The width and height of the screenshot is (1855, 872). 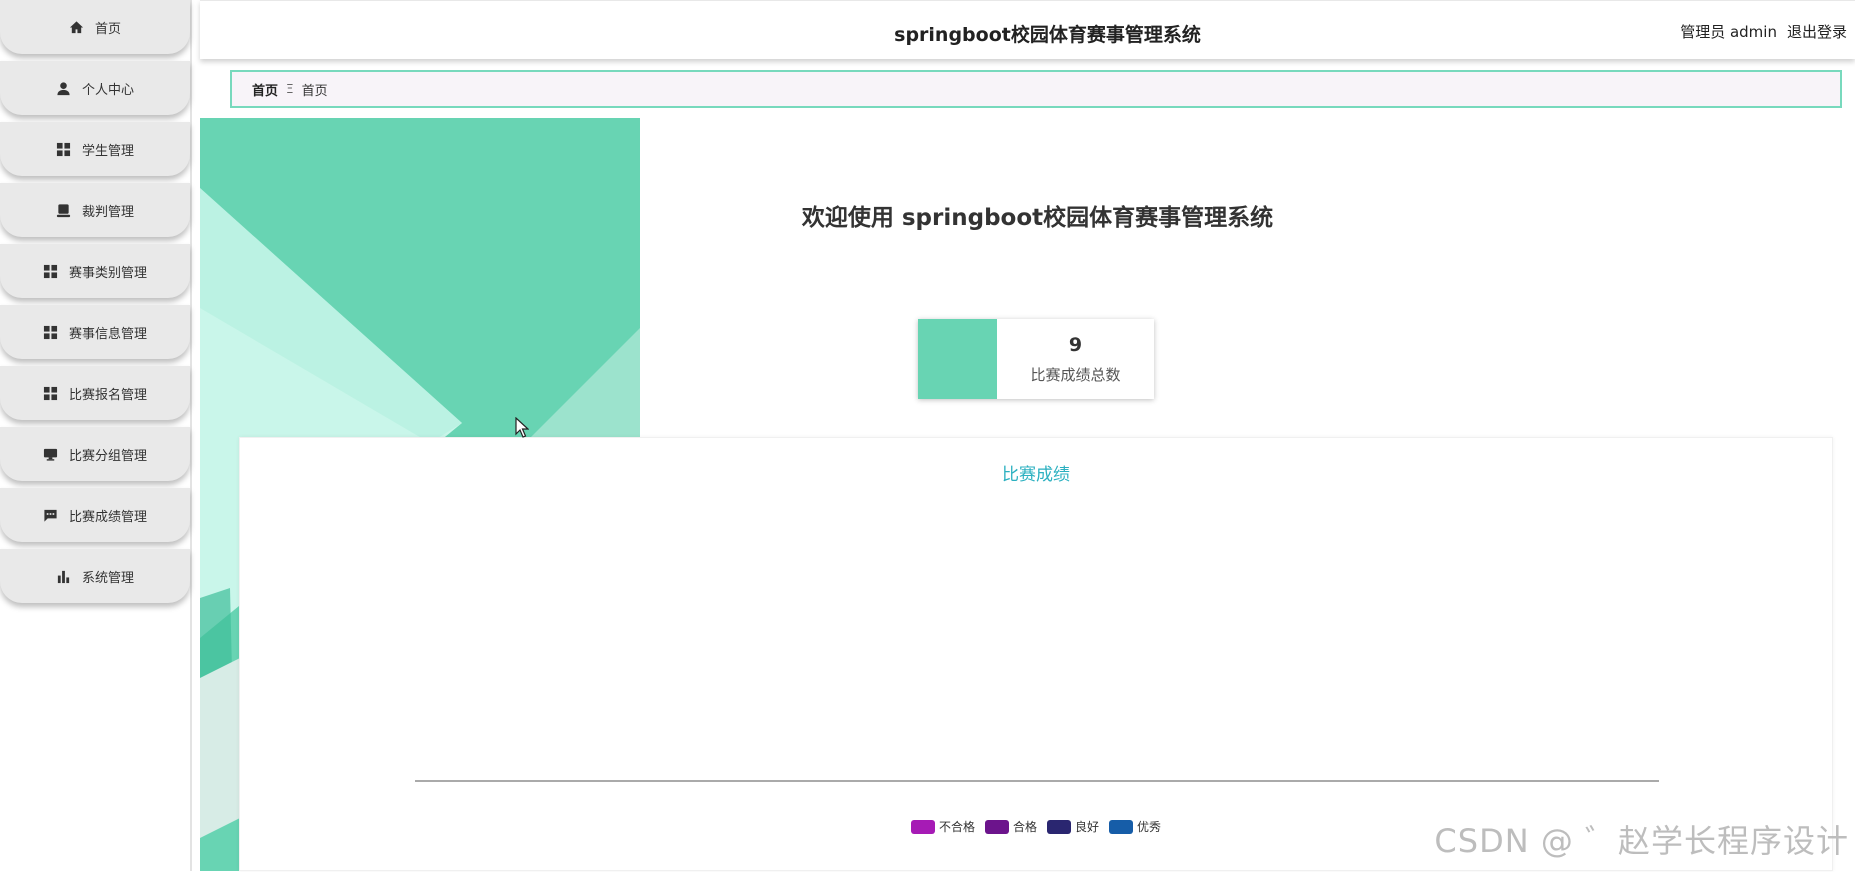 I want to click on legend-item: 合格, so click(x=1010, y=826).